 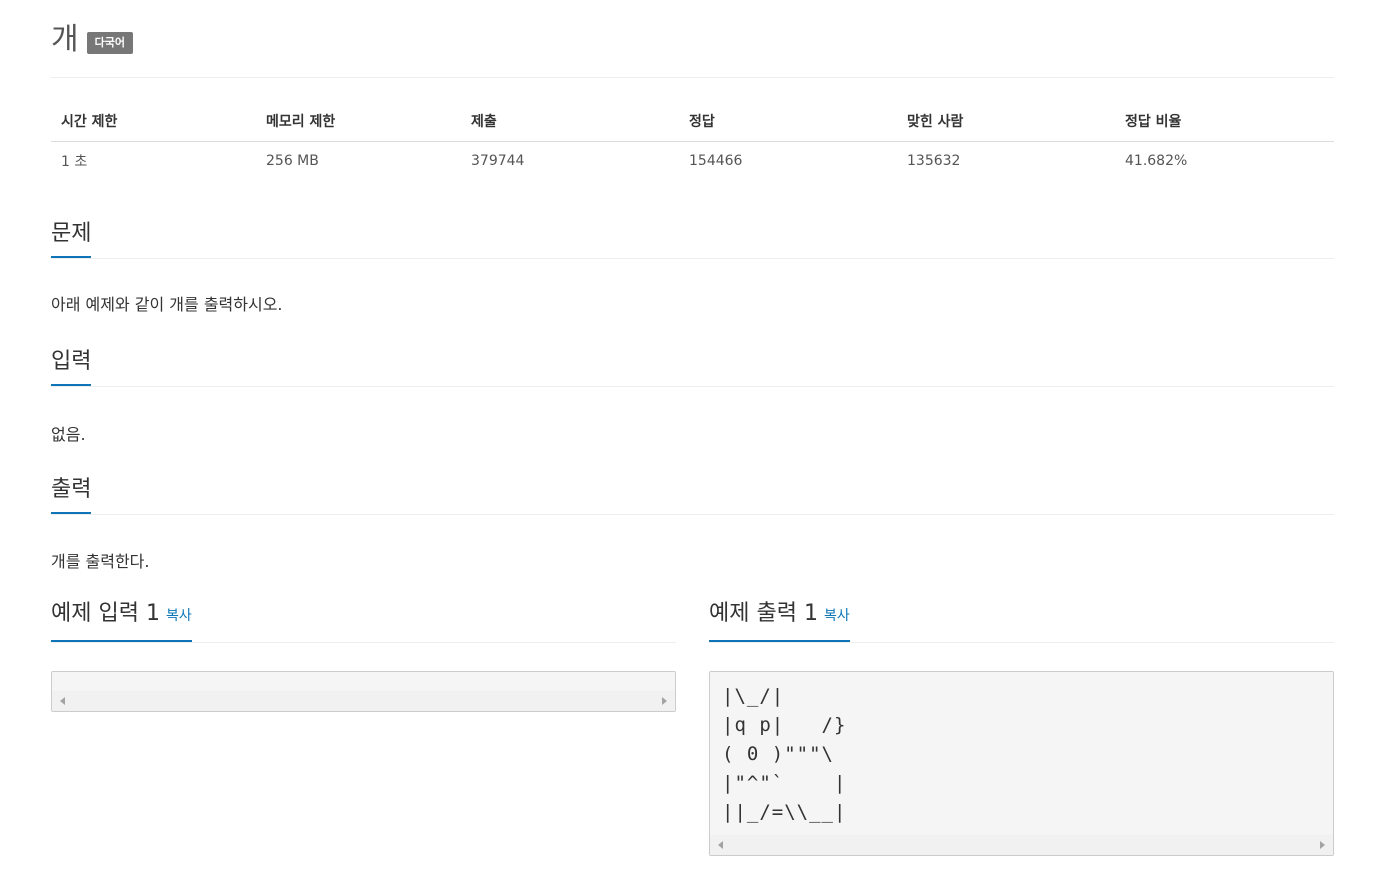 What do you see at coordinates (167, 304) in the screenshot?
I see `problem-description: 아래 예제와 같이 개를 출력하시오.` at bounding box center [167, 304].